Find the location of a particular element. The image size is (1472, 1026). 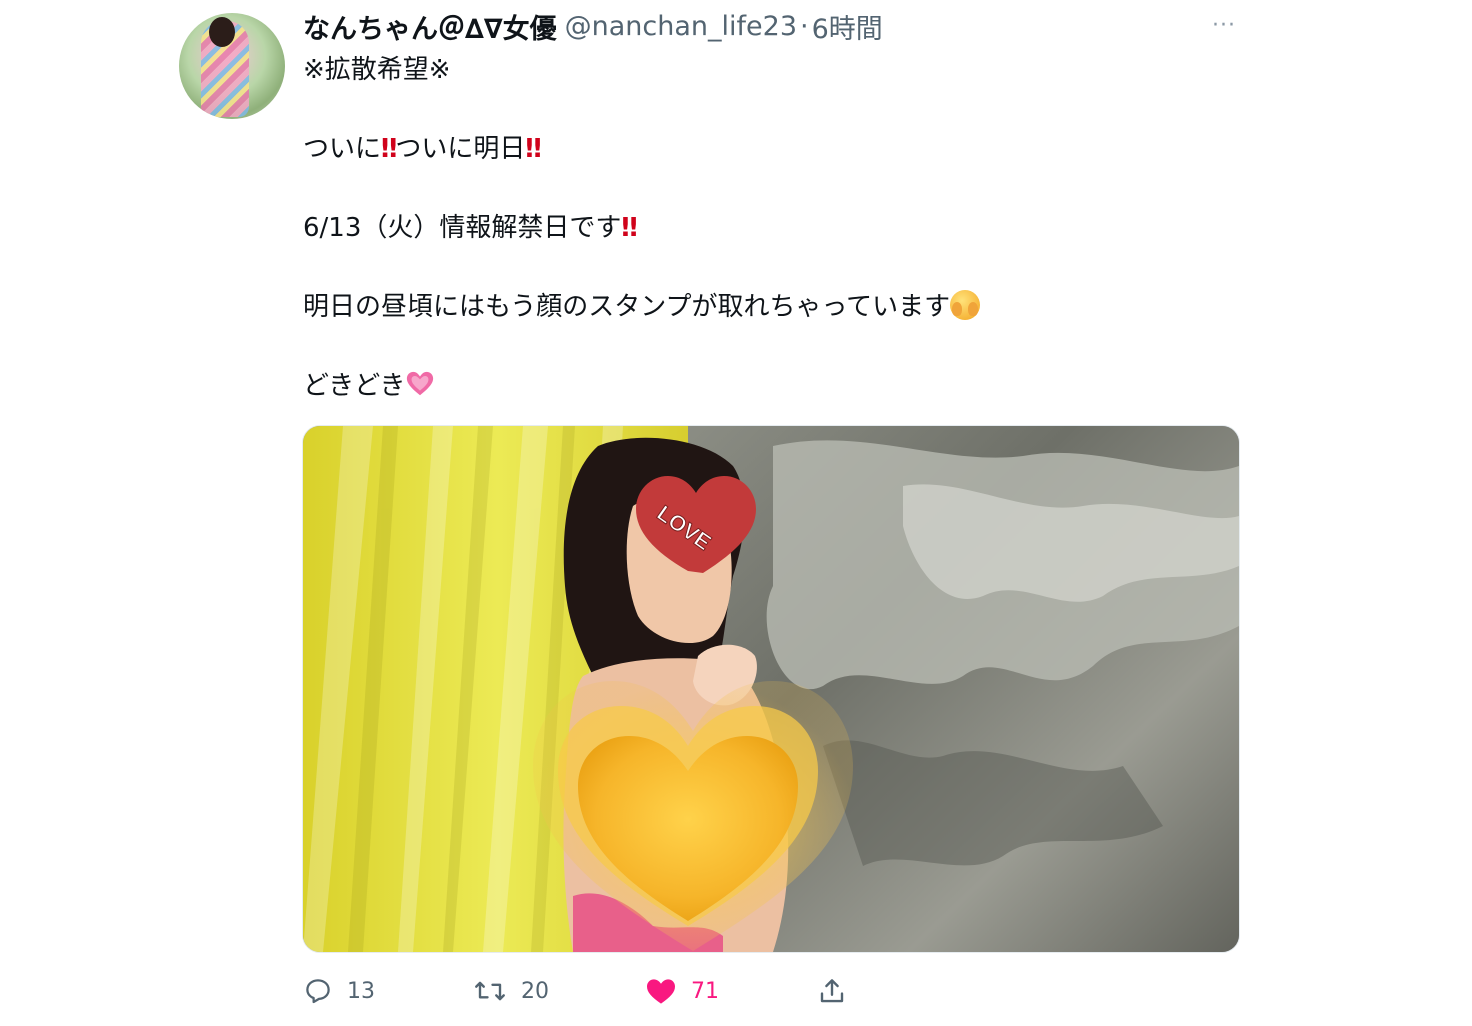

text-line-2a: ついに is located at coordinates (342, 149).